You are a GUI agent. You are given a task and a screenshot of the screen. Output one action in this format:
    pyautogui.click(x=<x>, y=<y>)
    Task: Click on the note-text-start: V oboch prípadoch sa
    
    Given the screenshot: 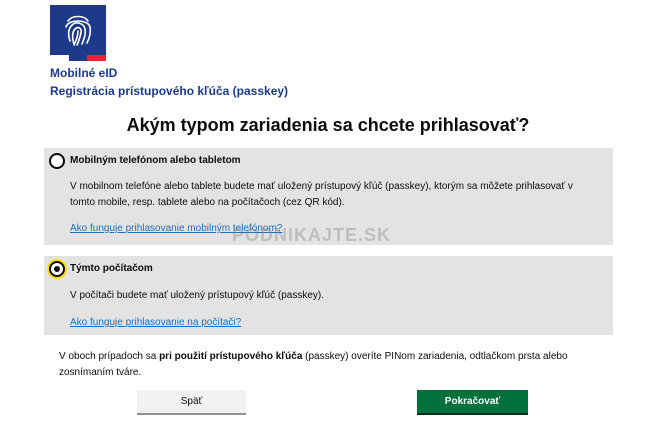 What is the action you would take?
    pyautogui.click(x=109, y=356)
    